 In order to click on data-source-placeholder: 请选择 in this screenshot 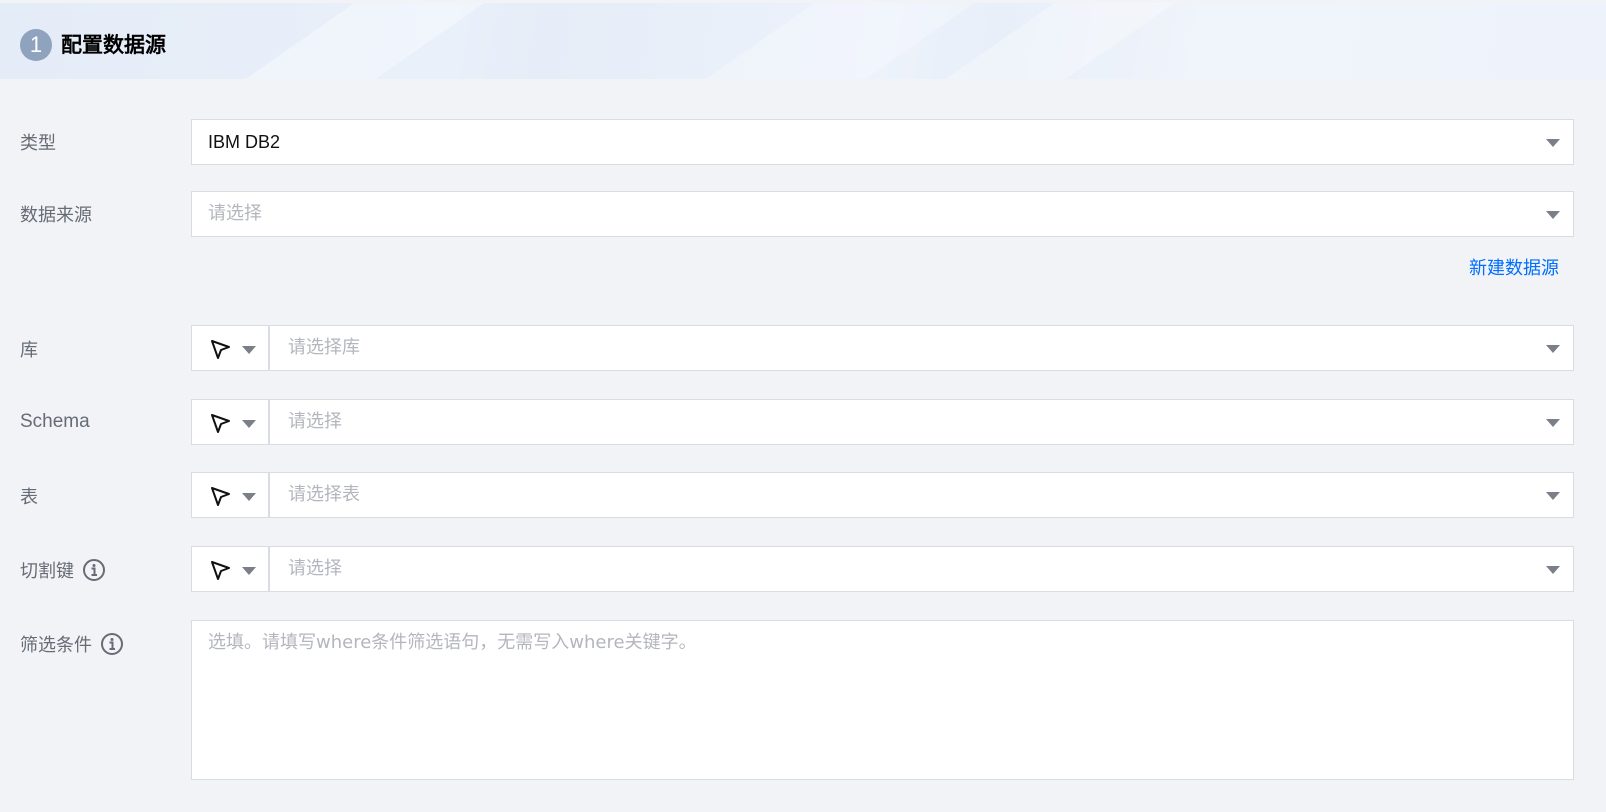, I will do `click(235, 213)`.